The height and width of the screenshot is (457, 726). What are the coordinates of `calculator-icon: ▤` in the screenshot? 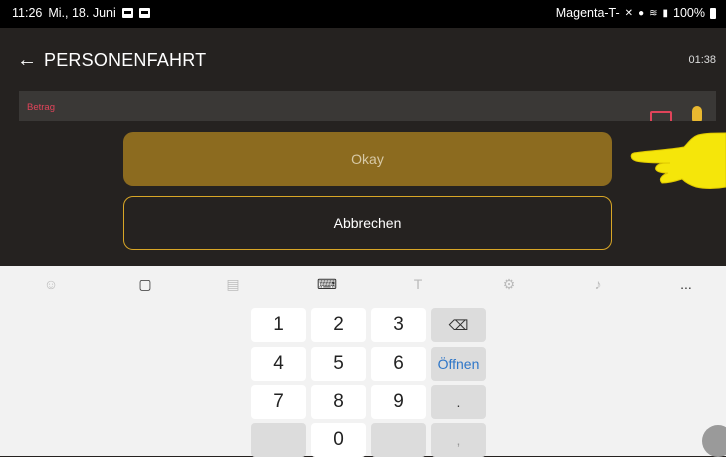 It's located at (233, 284).